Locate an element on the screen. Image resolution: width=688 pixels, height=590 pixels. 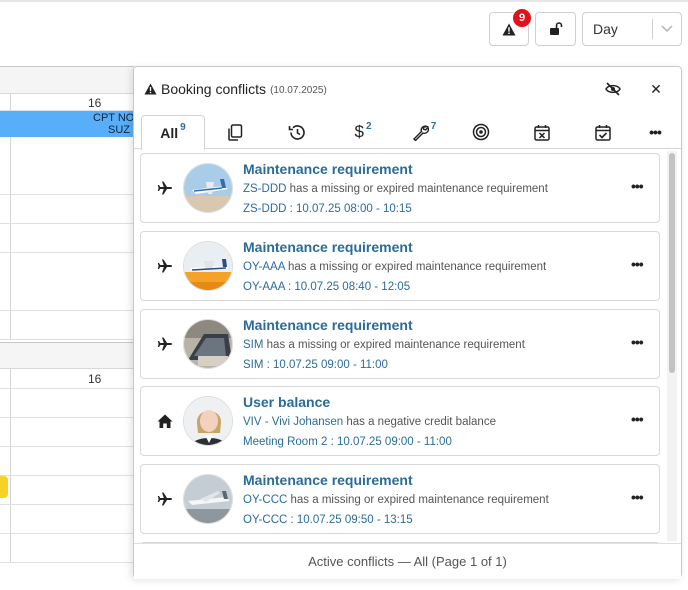
conflict-booking-link: Meeting Room 2 : 10.07.25 09:00 - 11:00 is located at coordinates (347, 442).